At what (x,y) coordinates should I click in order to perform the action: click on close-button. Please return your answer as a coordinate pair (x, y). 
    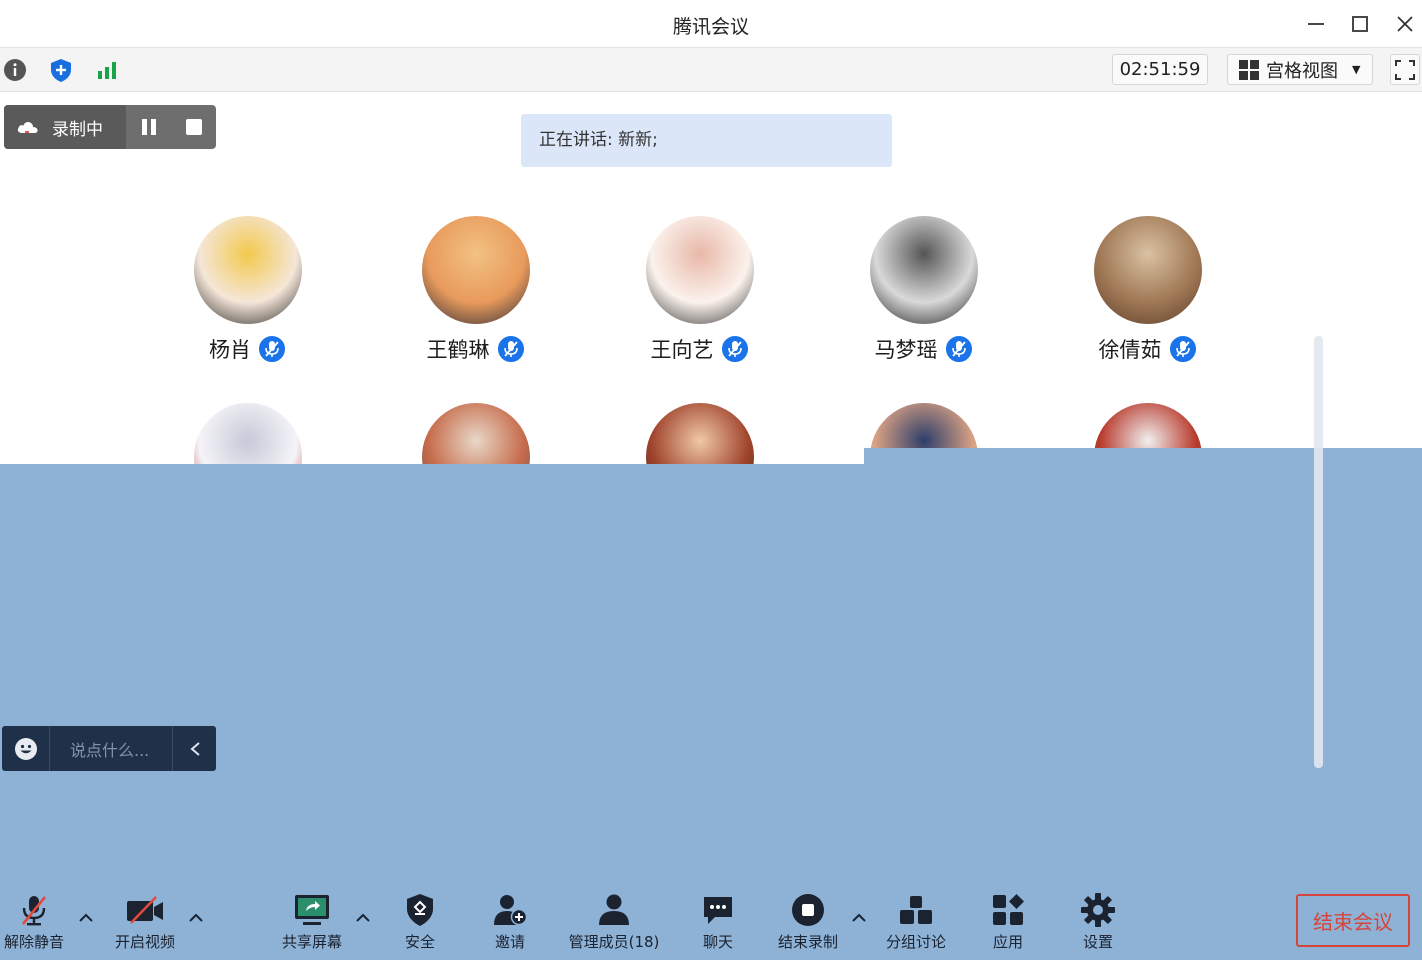
    Looking at the image, I should click on (1405, 24).